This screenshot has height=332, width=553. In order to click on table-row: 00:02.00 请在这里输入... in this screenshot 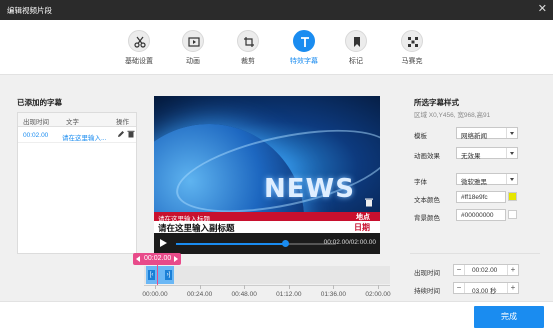, I will do `click(77, 135)`.